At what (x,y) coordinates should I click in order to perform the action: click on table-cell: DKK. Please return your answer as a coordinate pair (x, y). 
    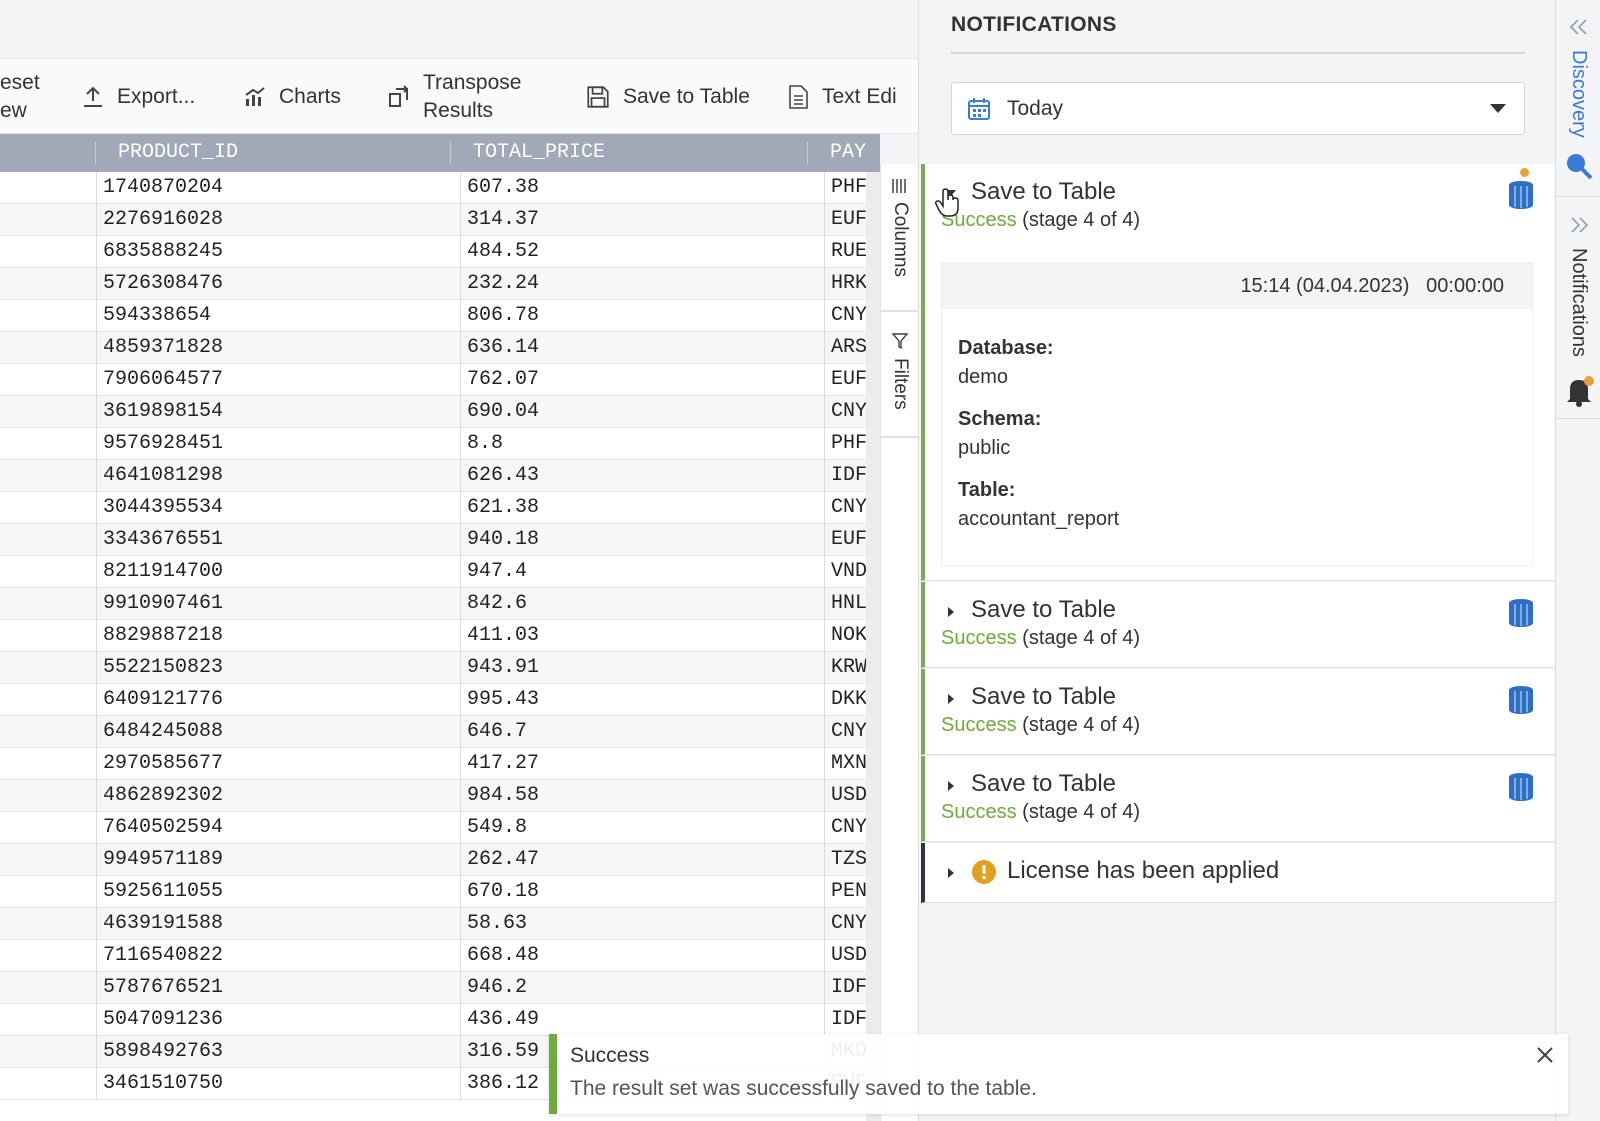
    Looking at the image, I should click on (845, 700).